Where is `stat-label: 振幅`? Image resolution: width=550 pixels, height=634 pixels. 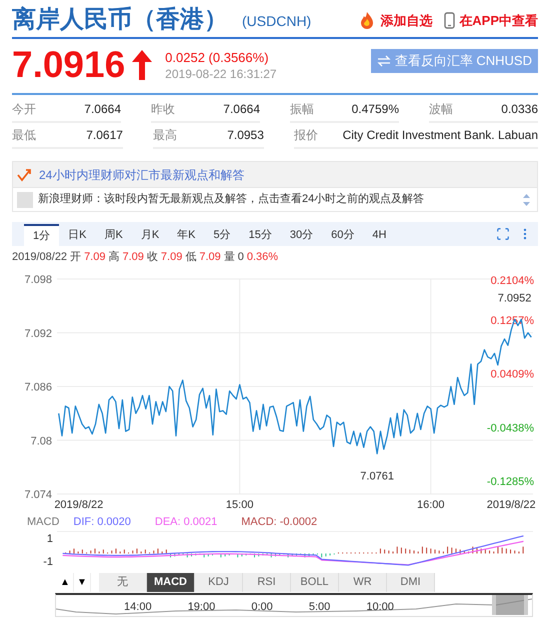 stat-label: 振幅 is located at coordinates (302, 109).